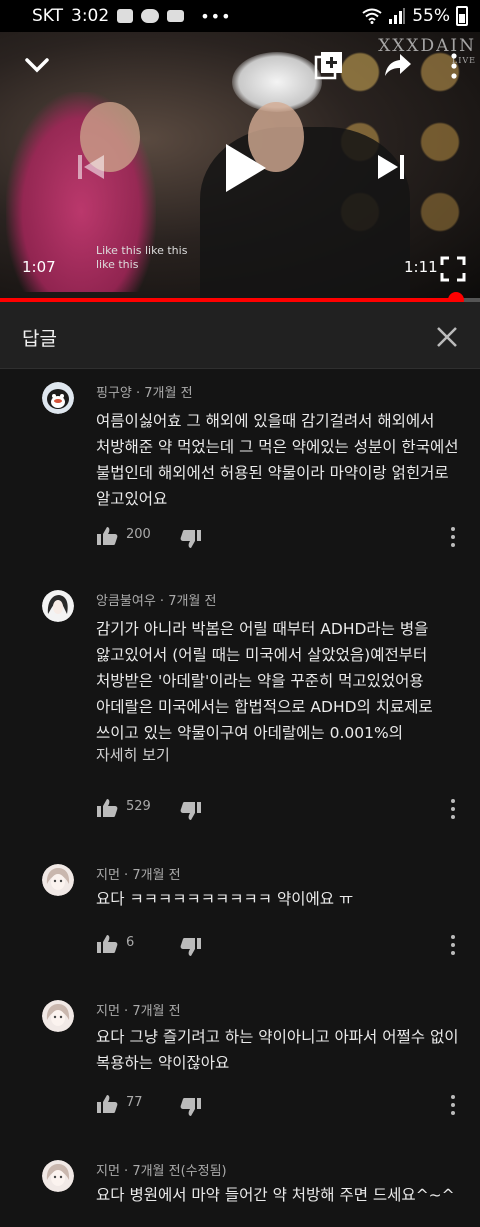 Image resolution: width=480 pixels, height=1227 pixels. I want to click on status-bar: SKT 3:02 ••• 55%, so click(240, 16).